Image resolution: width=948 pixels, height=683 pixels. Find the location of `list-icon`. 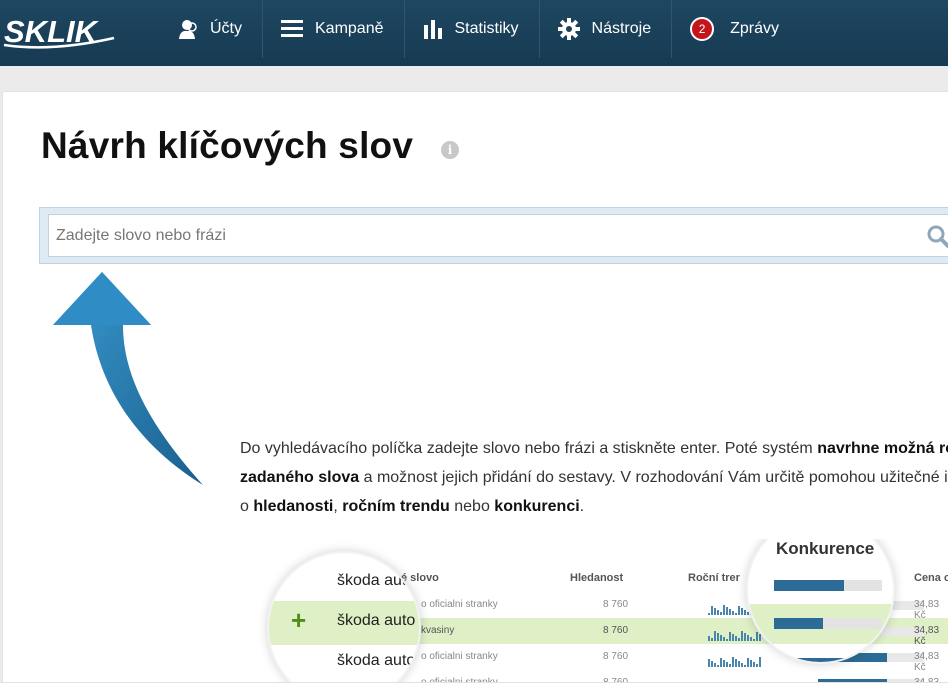

list-icon is located at coordinates (292, 29).